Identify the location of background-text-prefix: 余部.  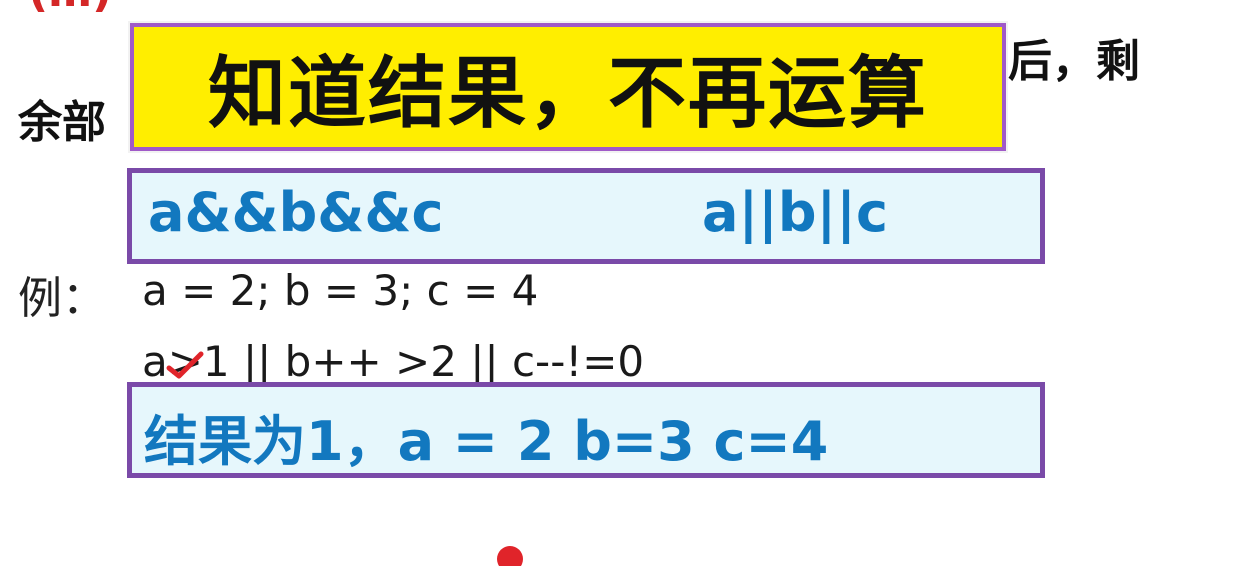
(62, 122).